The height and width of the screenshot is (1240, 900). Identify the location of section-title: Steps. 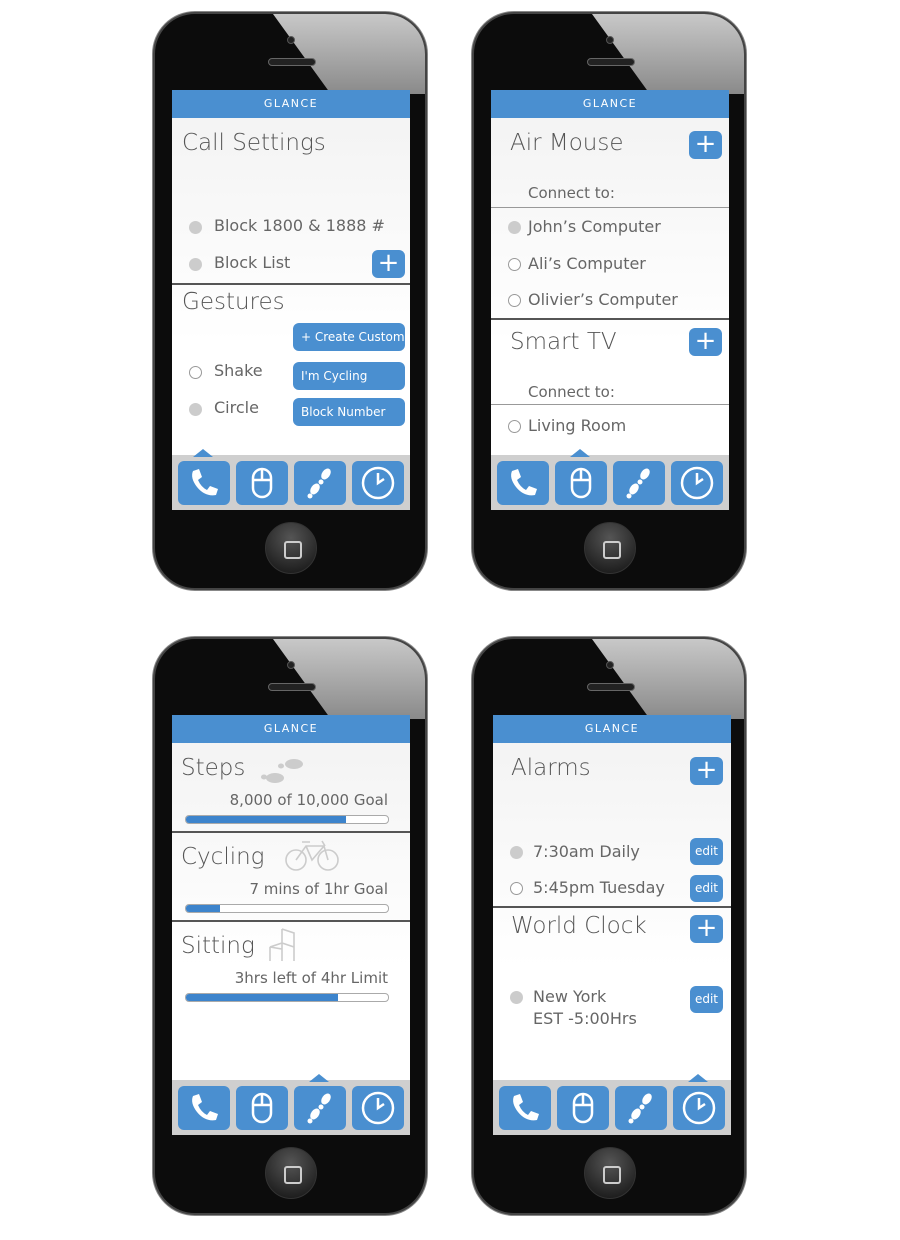
(213, 768).